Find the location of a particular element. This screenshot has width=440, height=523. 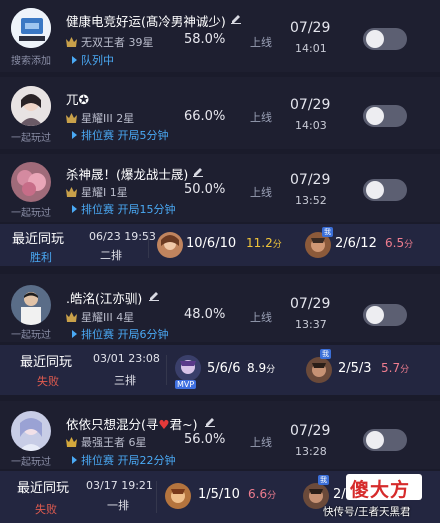

status-text: 排位赛 开局5分钟 is located at coordinates (125, 135).